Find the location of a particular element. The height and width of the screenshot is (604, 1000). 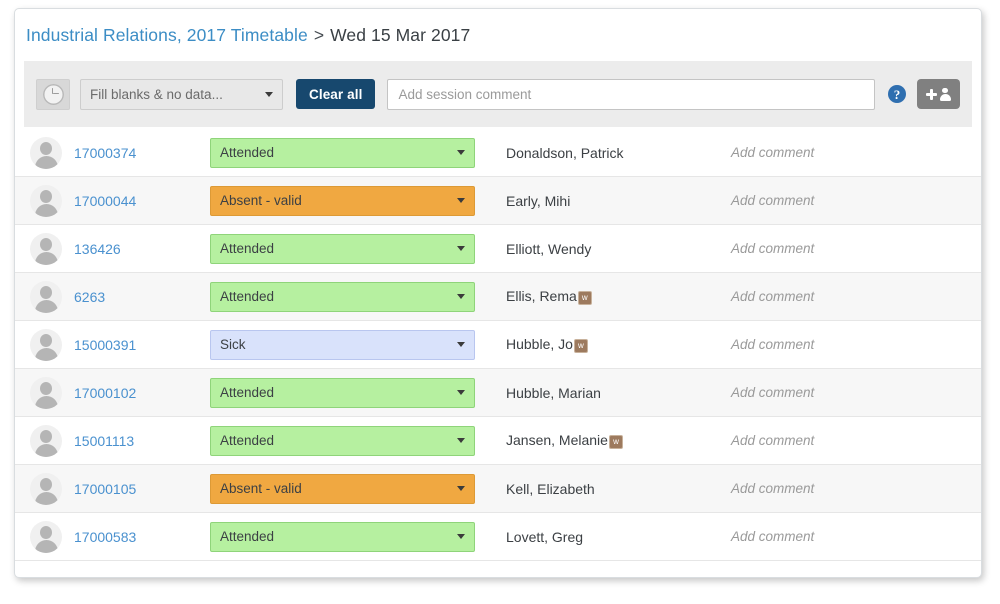

attendance-status-cell: Sick is located at coordinates (350, 344).